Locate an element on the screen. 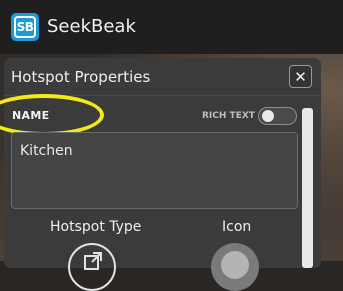 The width and height of the screenshot is (343, 291). hotspot-type-button is located at coordinates (92, 267).